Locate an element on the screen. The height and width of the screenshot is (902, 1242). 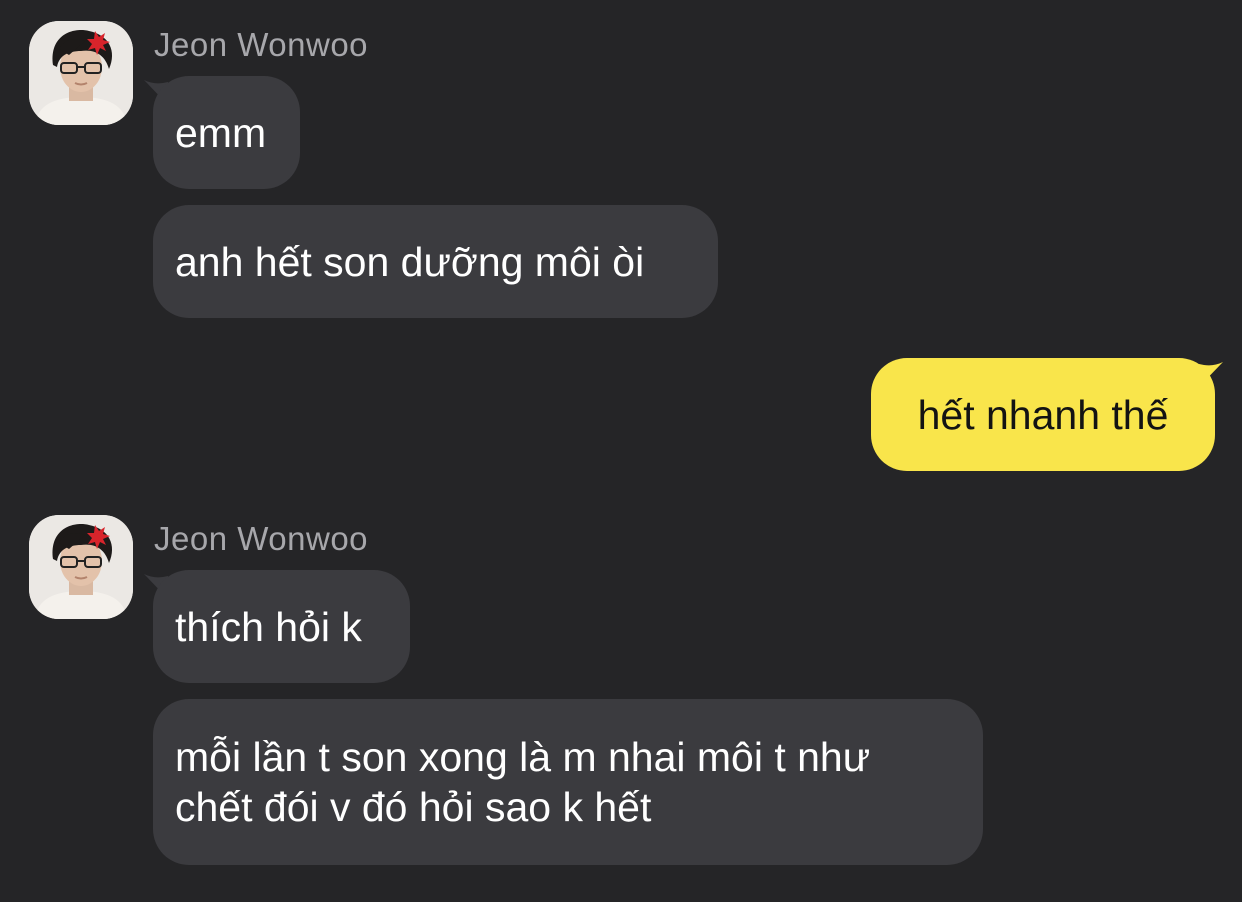
message-bubble: anh hết son dưỡng môi òi is located at coordinates (435, 261).